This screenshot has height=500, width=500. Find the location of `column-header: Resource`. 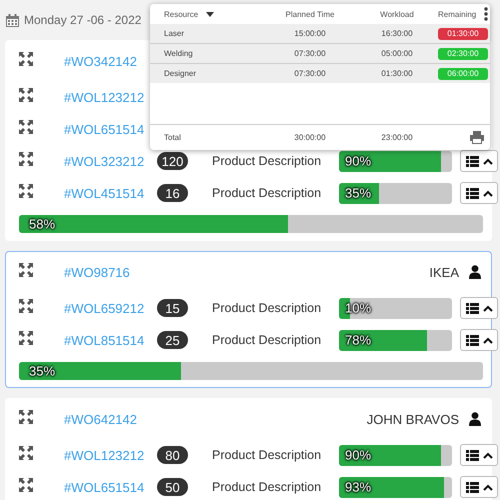

column-header: Resource is located at coordinates (181, 14).